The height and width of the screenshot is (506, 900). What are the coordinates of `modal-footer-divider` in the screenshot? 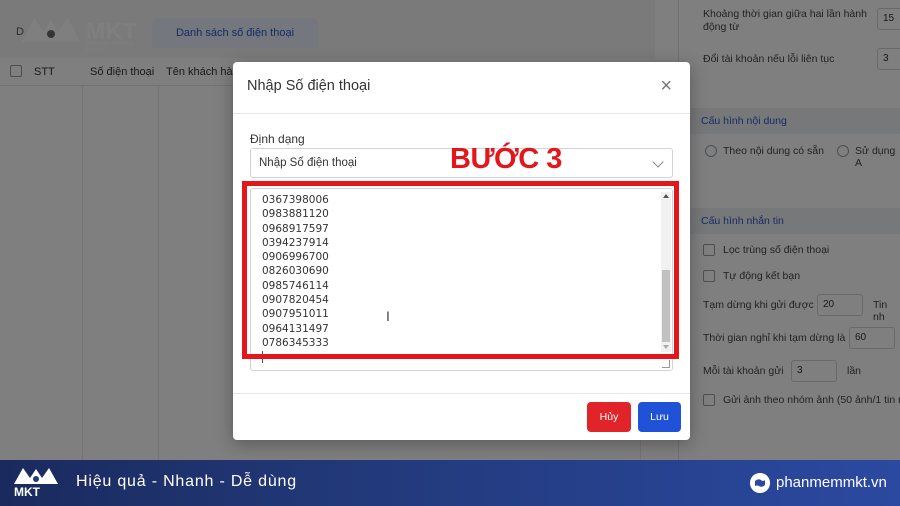 It's located at (461, 393).